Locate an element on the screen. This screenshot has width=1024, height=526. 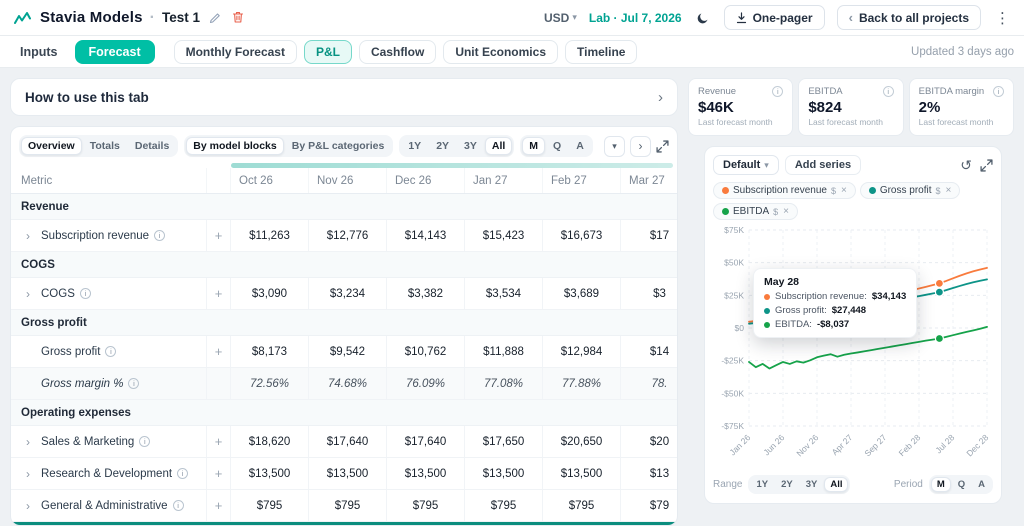
kebab-menu-icon: ⋮ is located at coordinates (1002, 18).